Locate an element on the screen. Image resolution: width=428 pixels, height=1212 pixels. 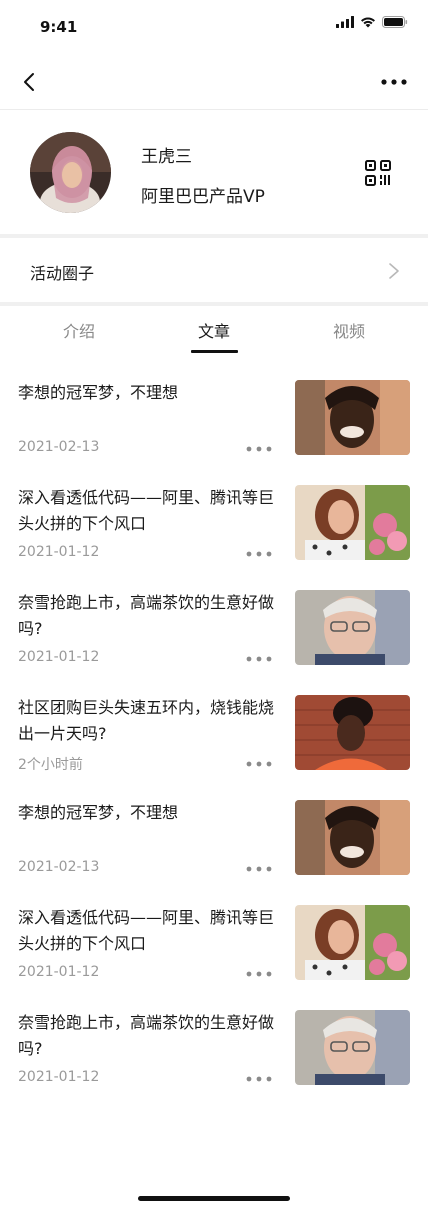
activity-circle-row: 活动圈子 is located at coordinates (214, 270).